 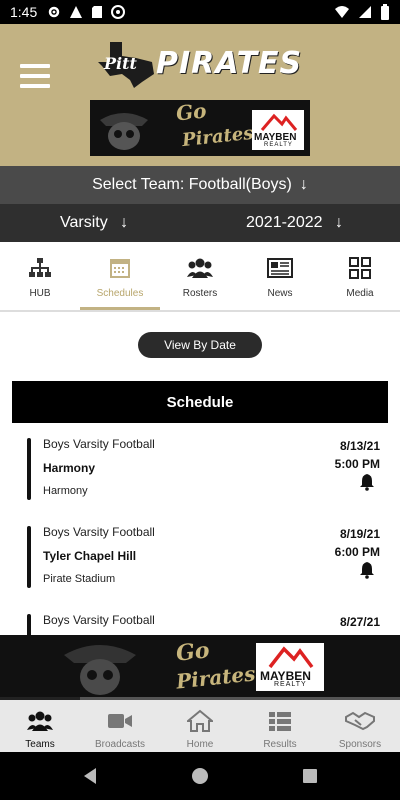 I want to click on people-icon, so click(x=200, y=268).